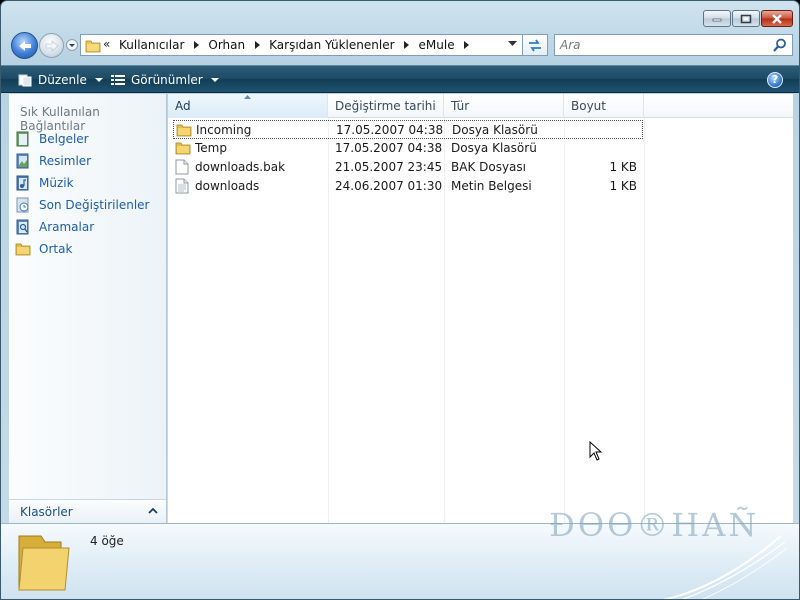 The width and height of the screenshot is (800, 600). What do you see at coordinates (183, 106) in the screenshot?
I see `column-header-label: Ad` at bounding box center [183, 106].